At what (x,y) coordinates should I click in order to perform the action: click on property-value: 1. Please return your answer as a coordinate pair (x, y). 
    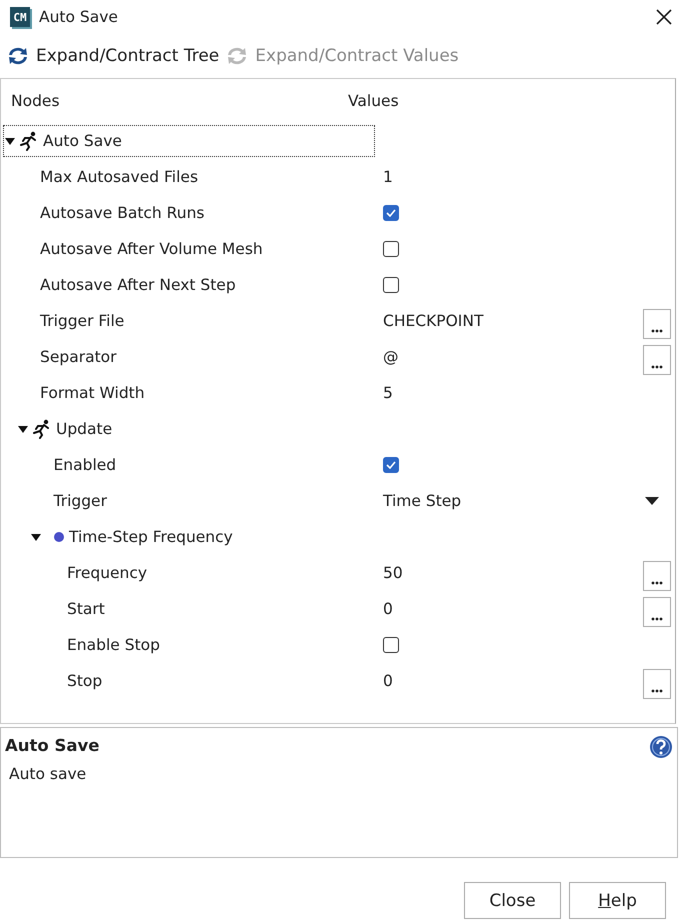
    Looking at the image, I should click on (527, 177).